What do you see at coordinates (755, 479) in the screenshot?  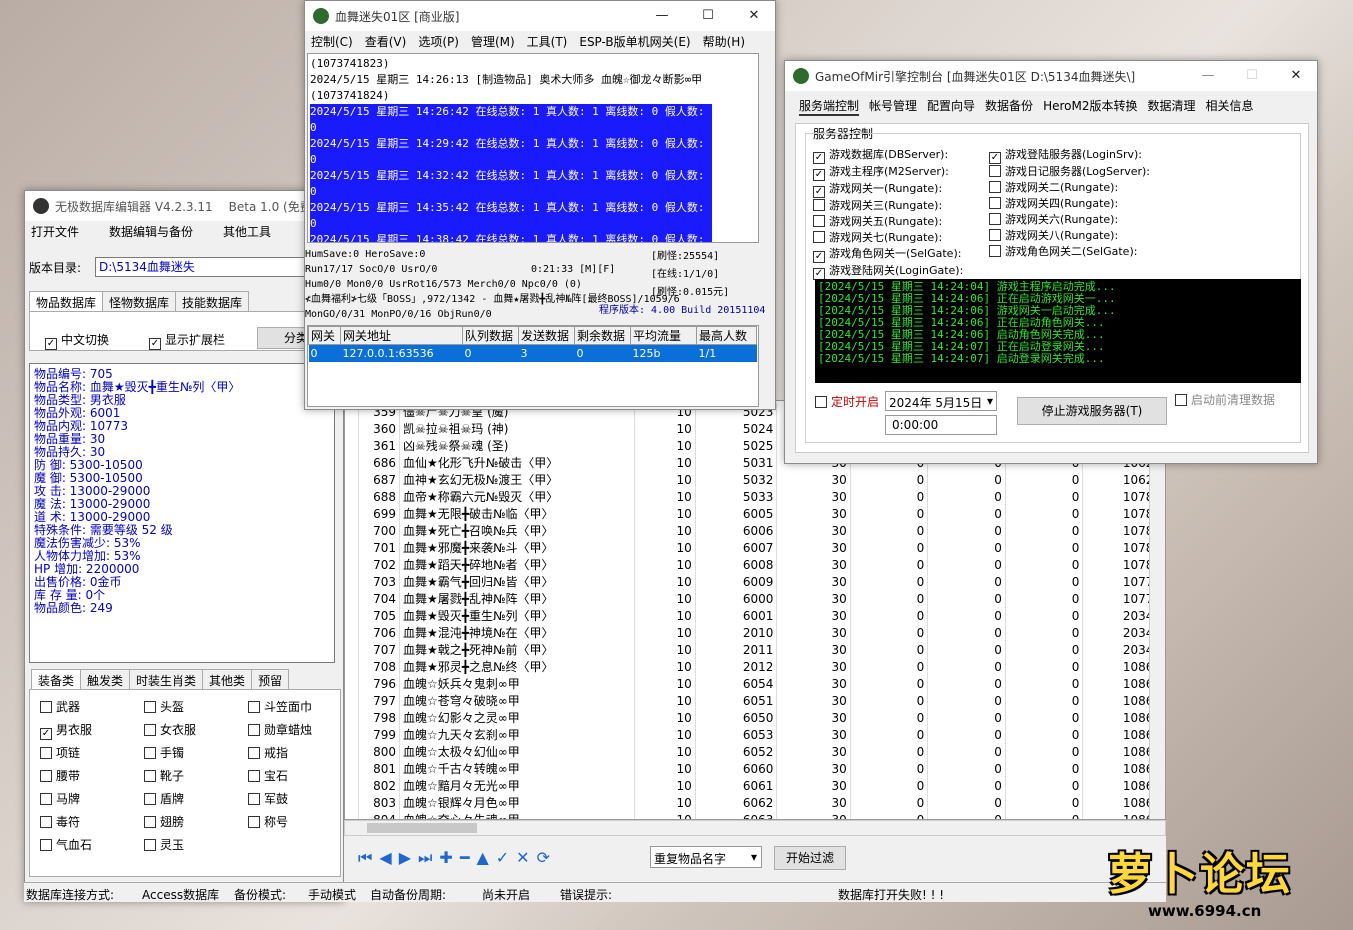 I see `table-row: 687 血神★玄幻无极№渡王〈甲〉 10 5032 30 0 0 0 10624` at bounding box center [755, 479].